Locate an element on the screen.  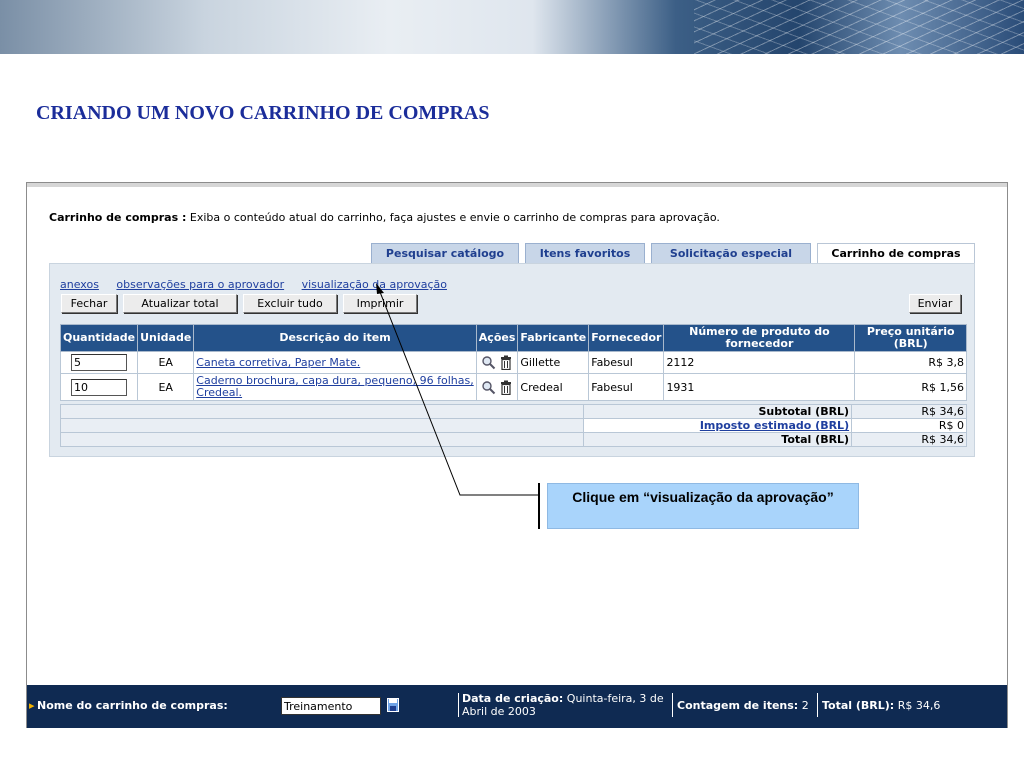
callout-bracket is located at coordinates (539, 506).